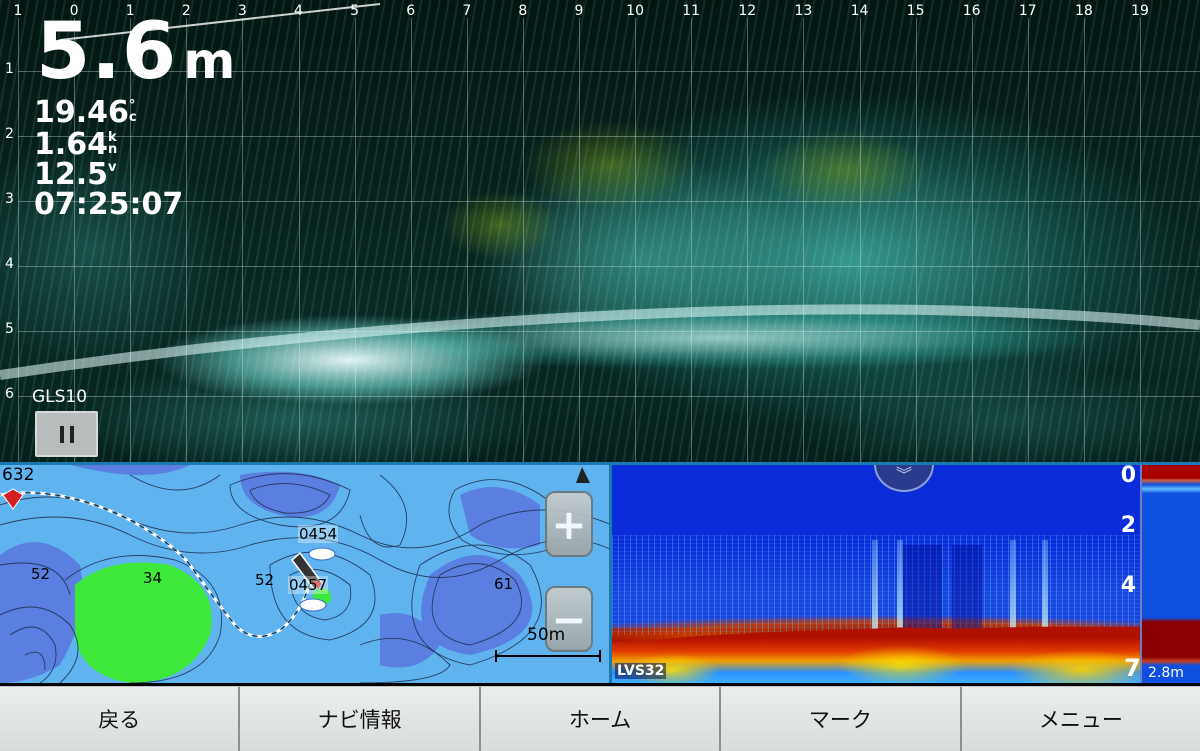 This screenshot has width=1200, height=751. I want to click on sonar-x-tick: 5, so click(355, 11).